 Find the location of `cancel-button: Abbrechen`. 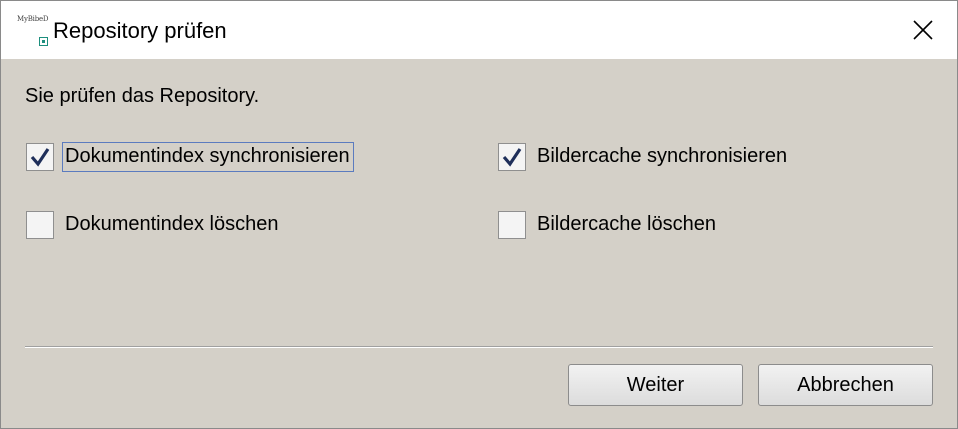

cancel-button: Abbrechen is located at coordinates (845, 385).